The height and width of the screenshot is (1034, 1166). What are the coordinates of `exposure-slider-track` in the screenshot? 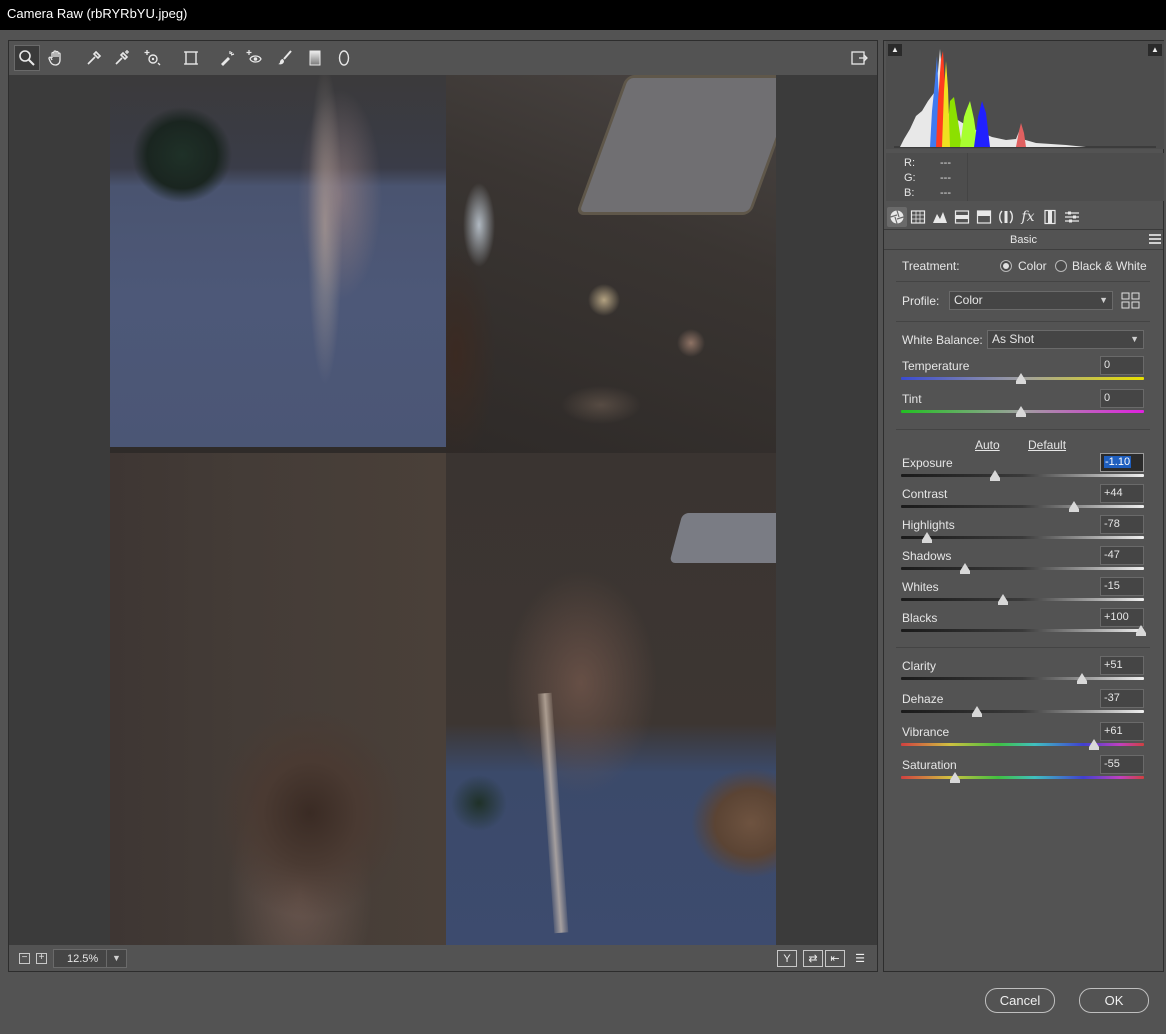 It's located at (1022, 475).